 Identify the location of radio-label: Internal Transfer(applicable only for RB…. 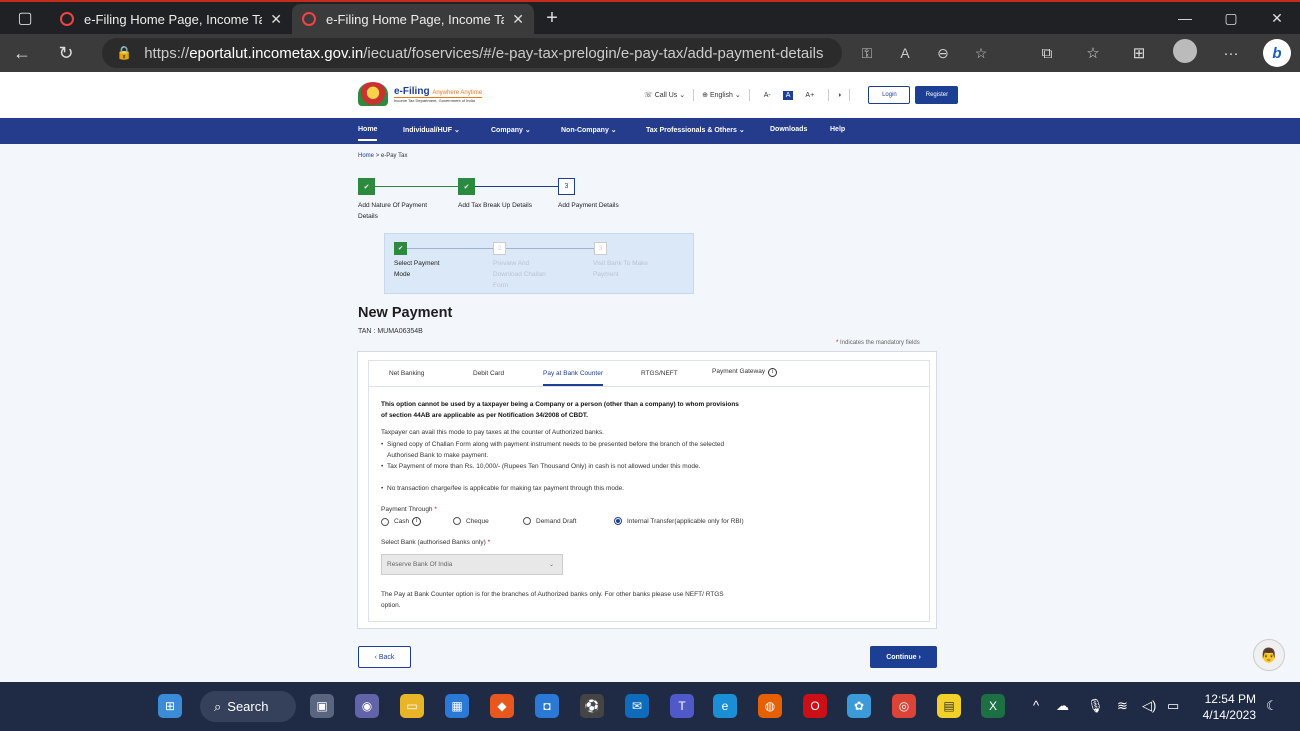
(685, 521).